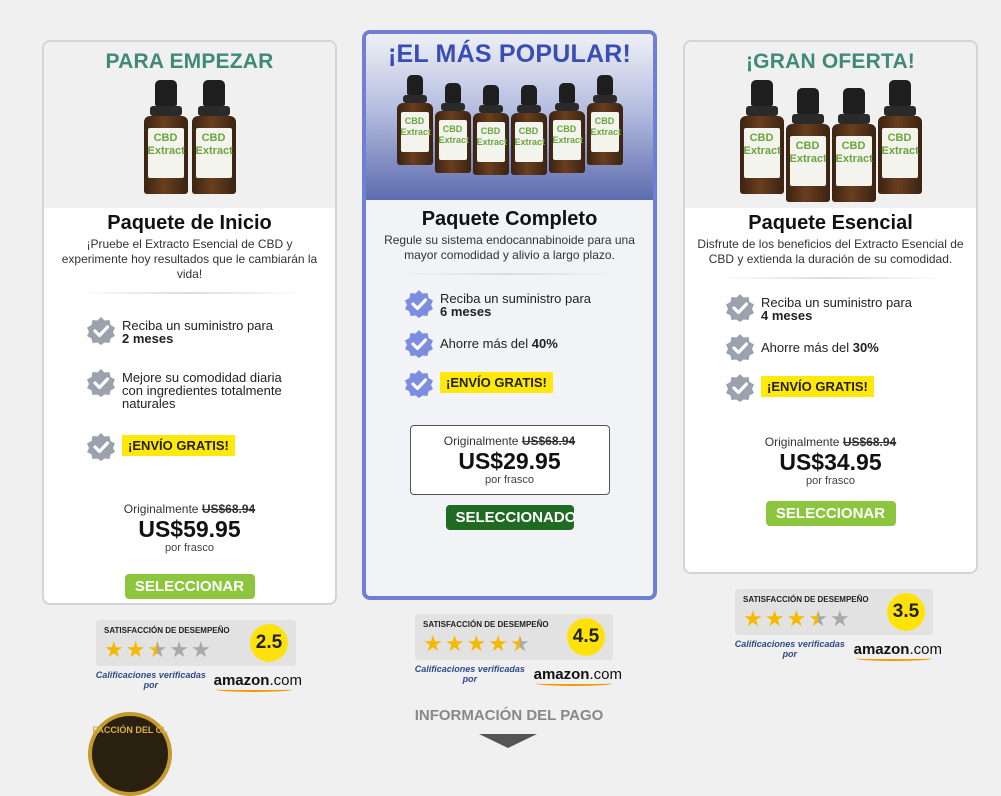 This screenshot has height=796, width=1001. What do you see at coordinates (830, 223) in the screenshot?
I see `package-title: Paquete Esencial` at bounding box center [830, 223].